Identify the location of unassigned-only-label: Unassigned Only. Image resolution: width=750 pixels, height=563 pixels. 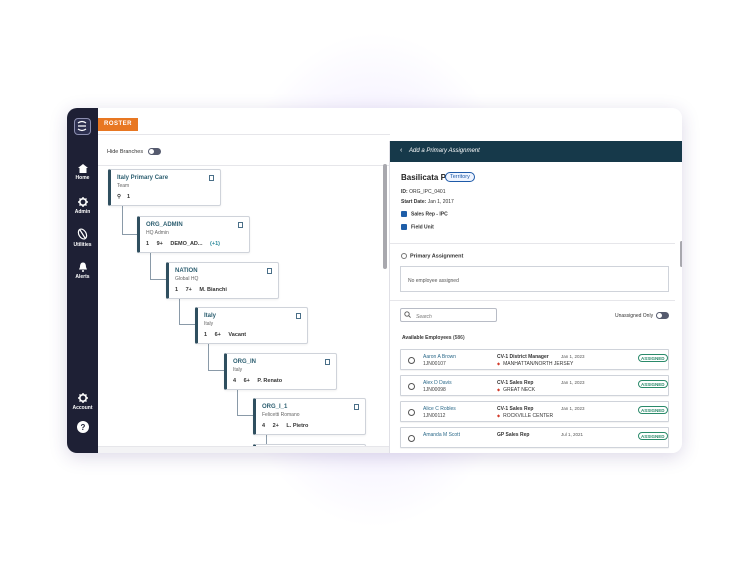
(634, 316).